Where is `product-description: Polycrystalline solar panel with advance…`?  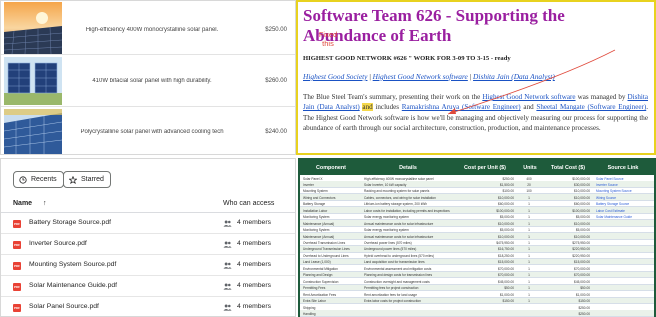 product-description: Polycrystalline solar panel with advance… is located at coordinates (152, 132).